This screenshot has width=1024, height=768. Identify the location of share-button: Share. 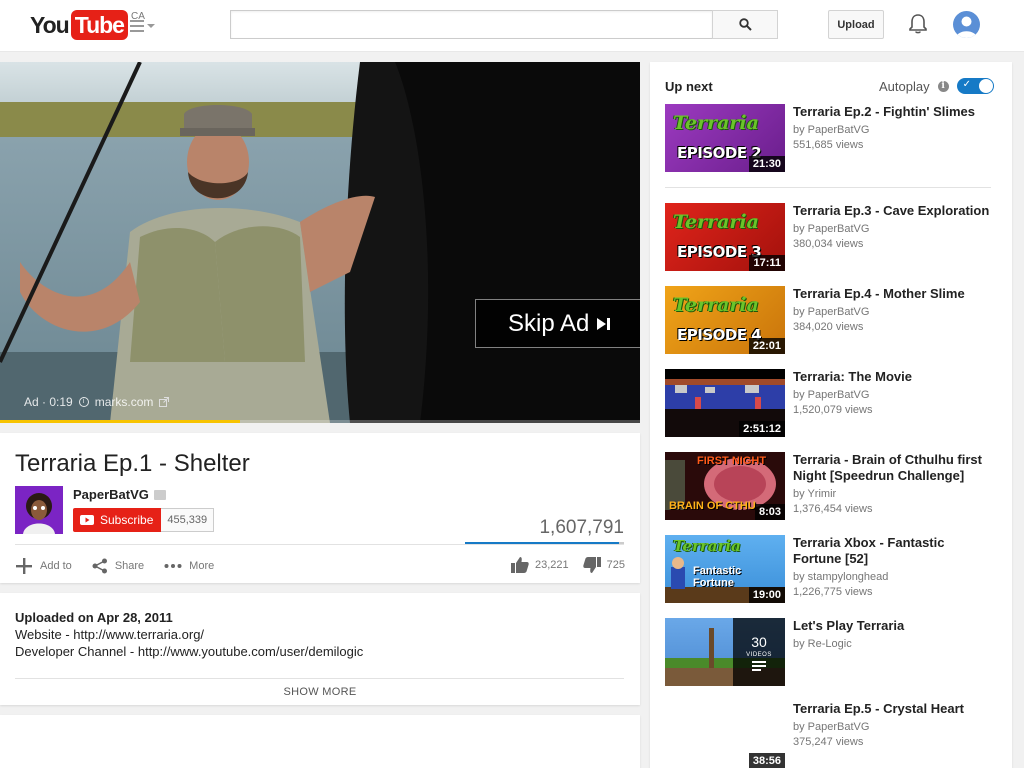
(118, 566).